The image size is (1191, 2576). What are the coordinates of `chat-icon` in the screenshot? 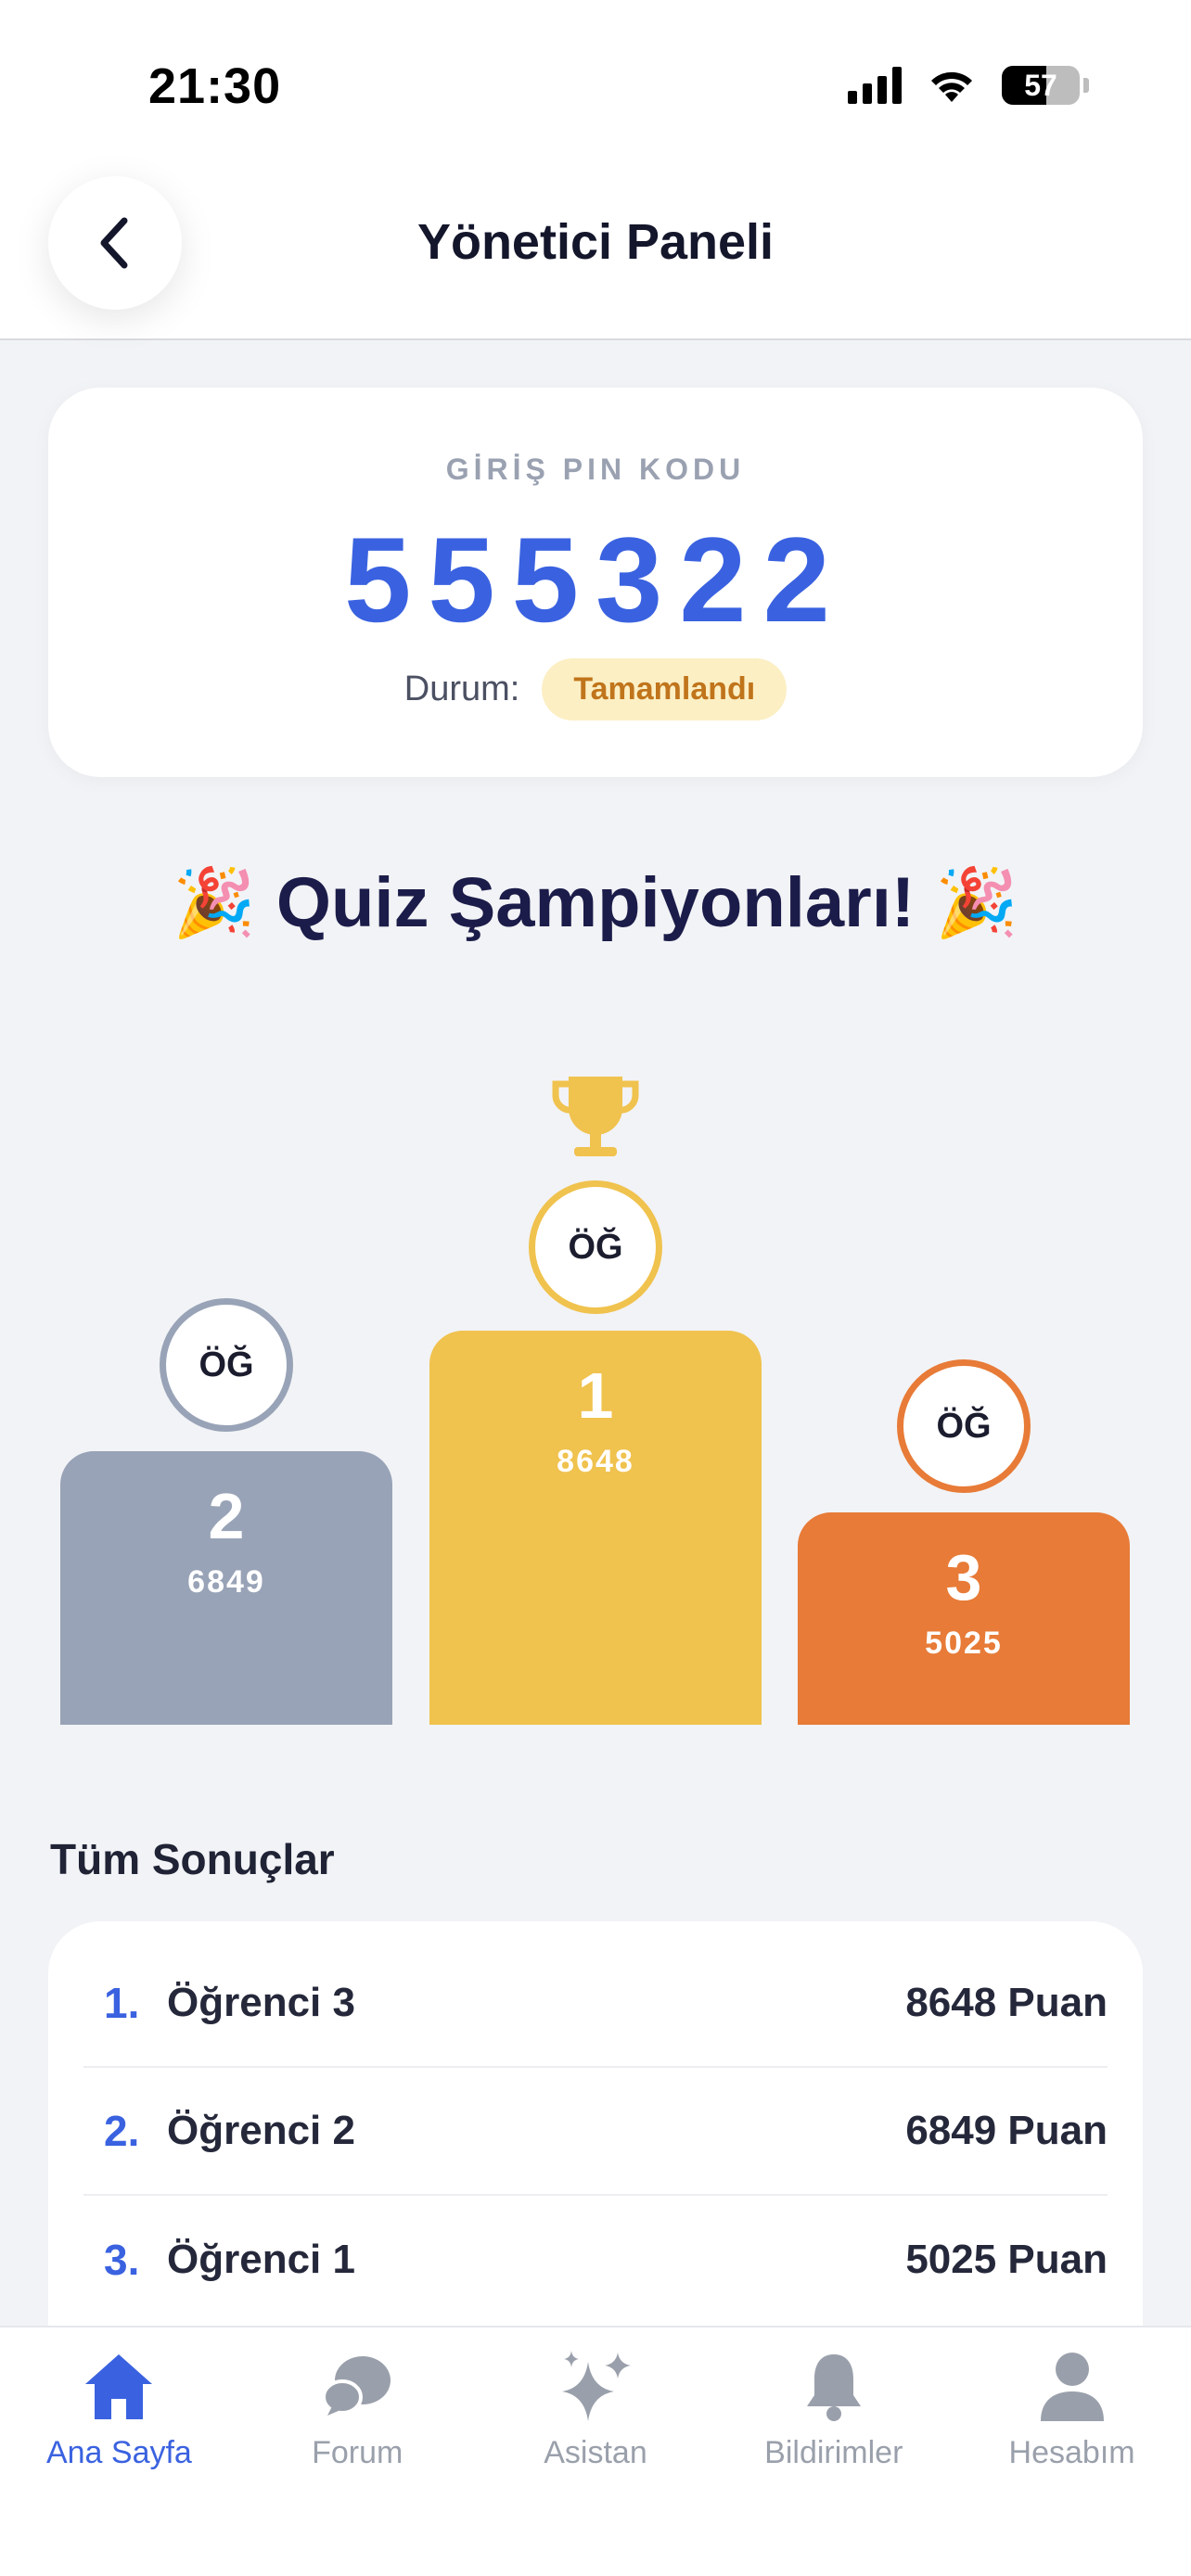 It's located at (357, 2386).